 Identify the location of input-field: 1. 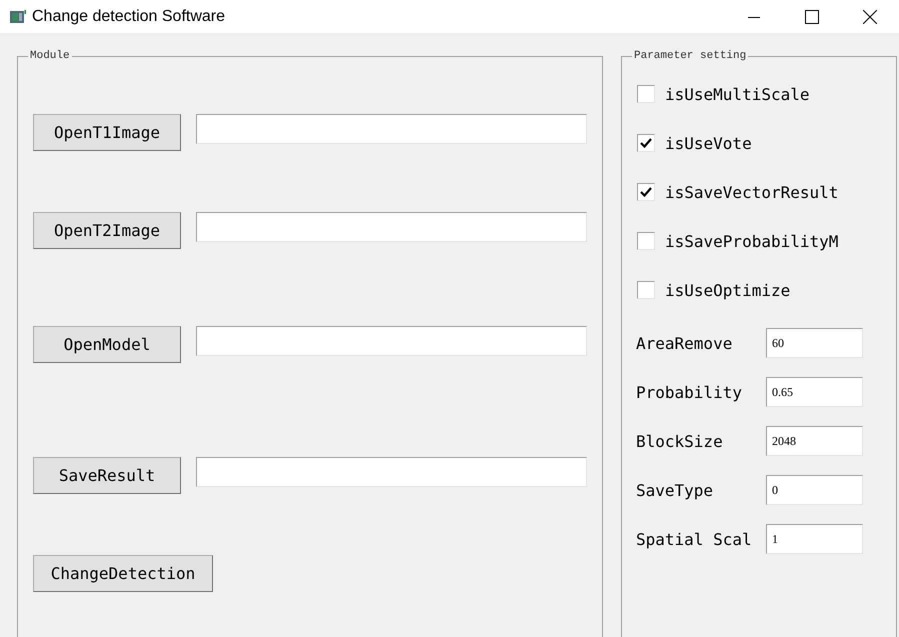
(814, 539).